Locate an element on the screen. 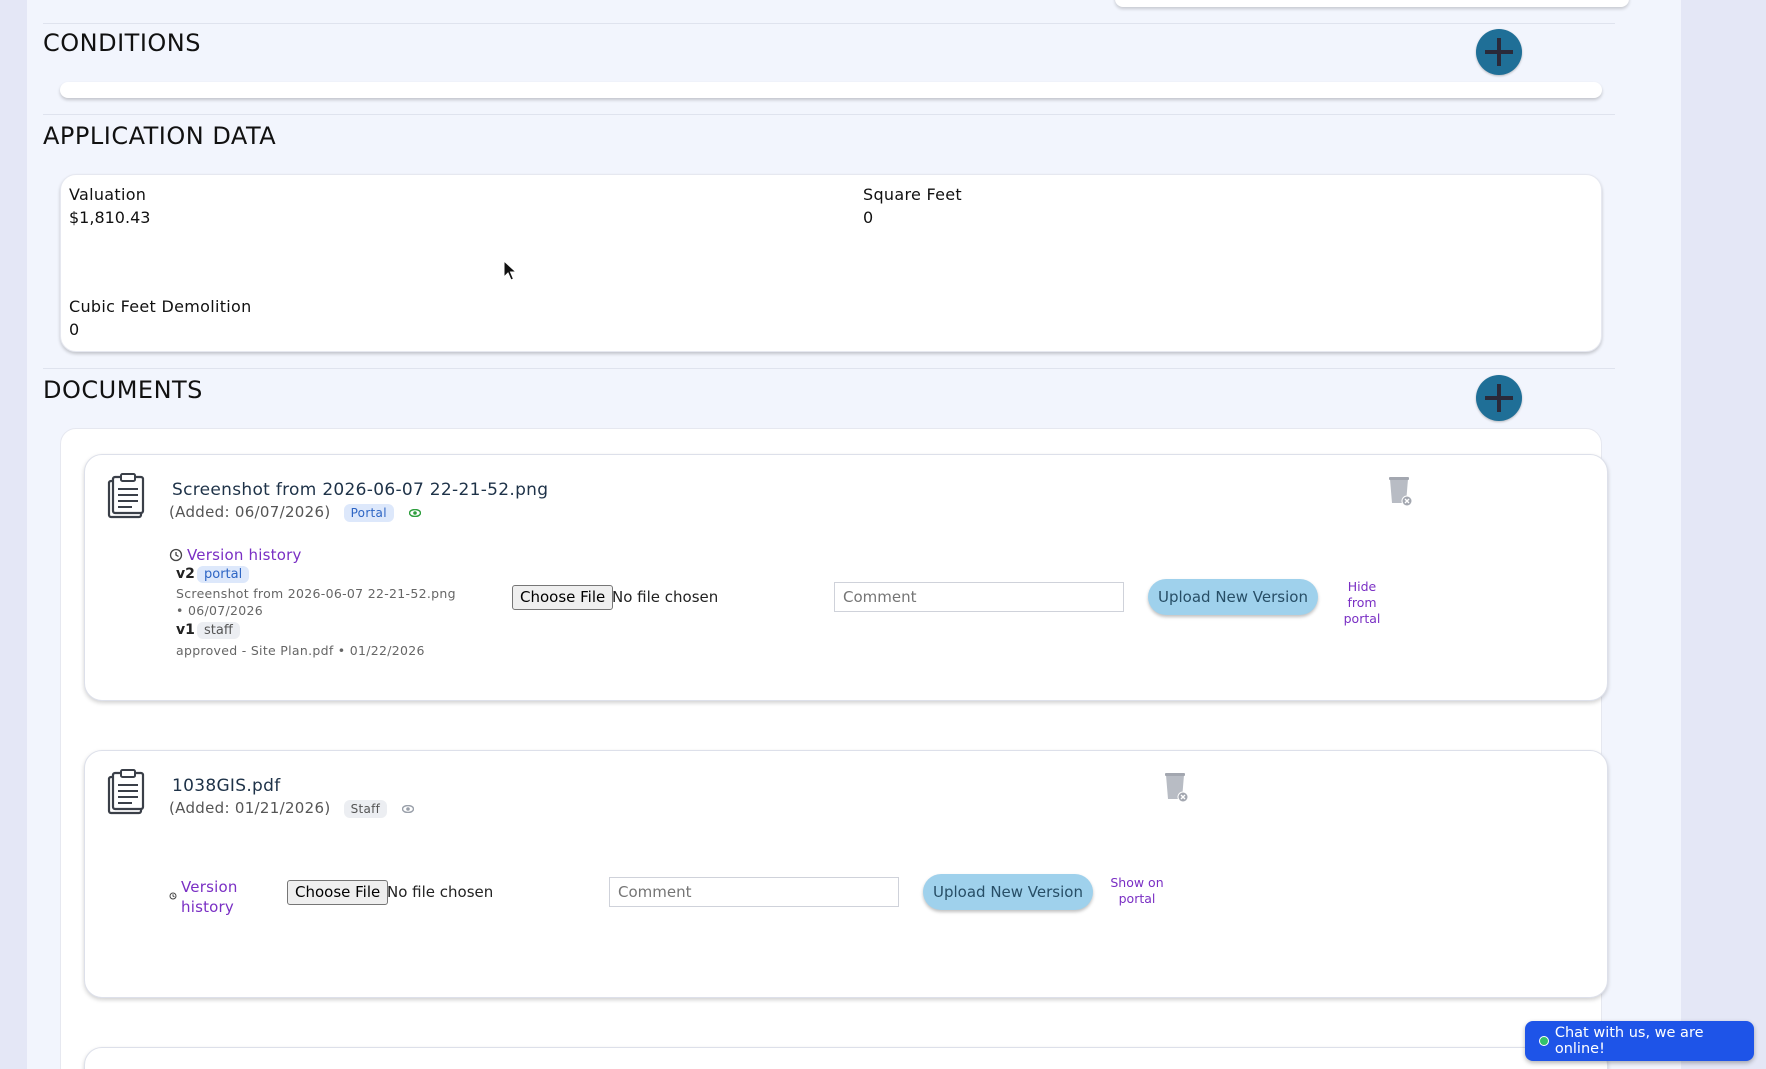 The height and width of the screenshot is (1069, 1766). document-added: (Added: 06/07/2026) Portal is located at coordinates (295, 512).